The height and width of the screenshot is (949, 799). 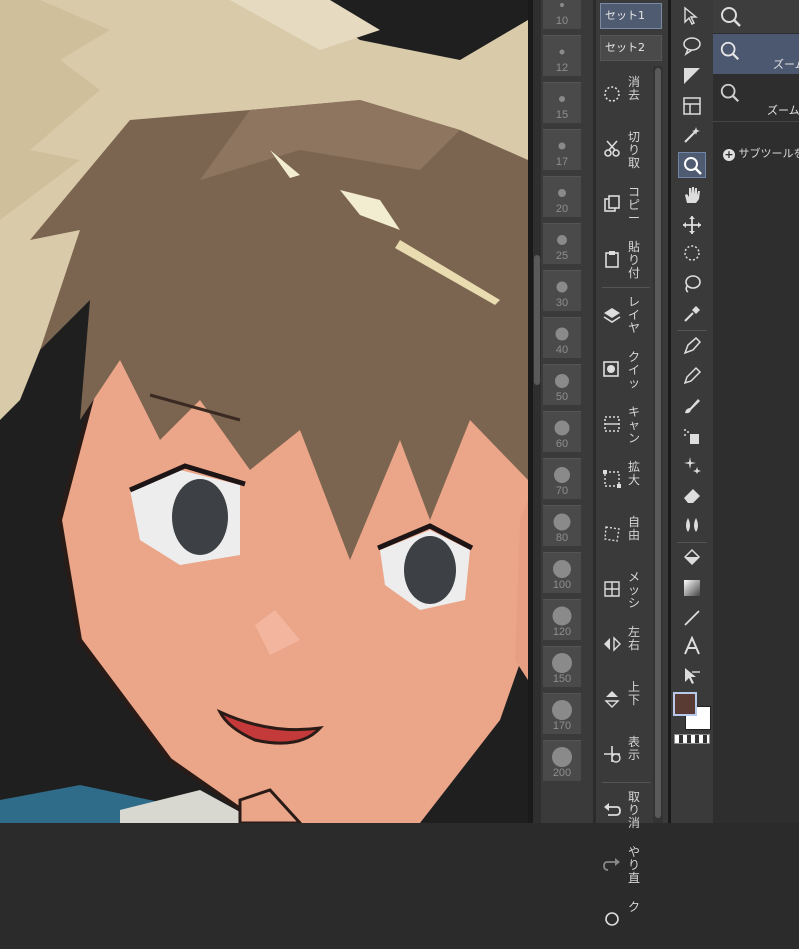 I want to click on tool-frame-border, so click(x=692, y=76).